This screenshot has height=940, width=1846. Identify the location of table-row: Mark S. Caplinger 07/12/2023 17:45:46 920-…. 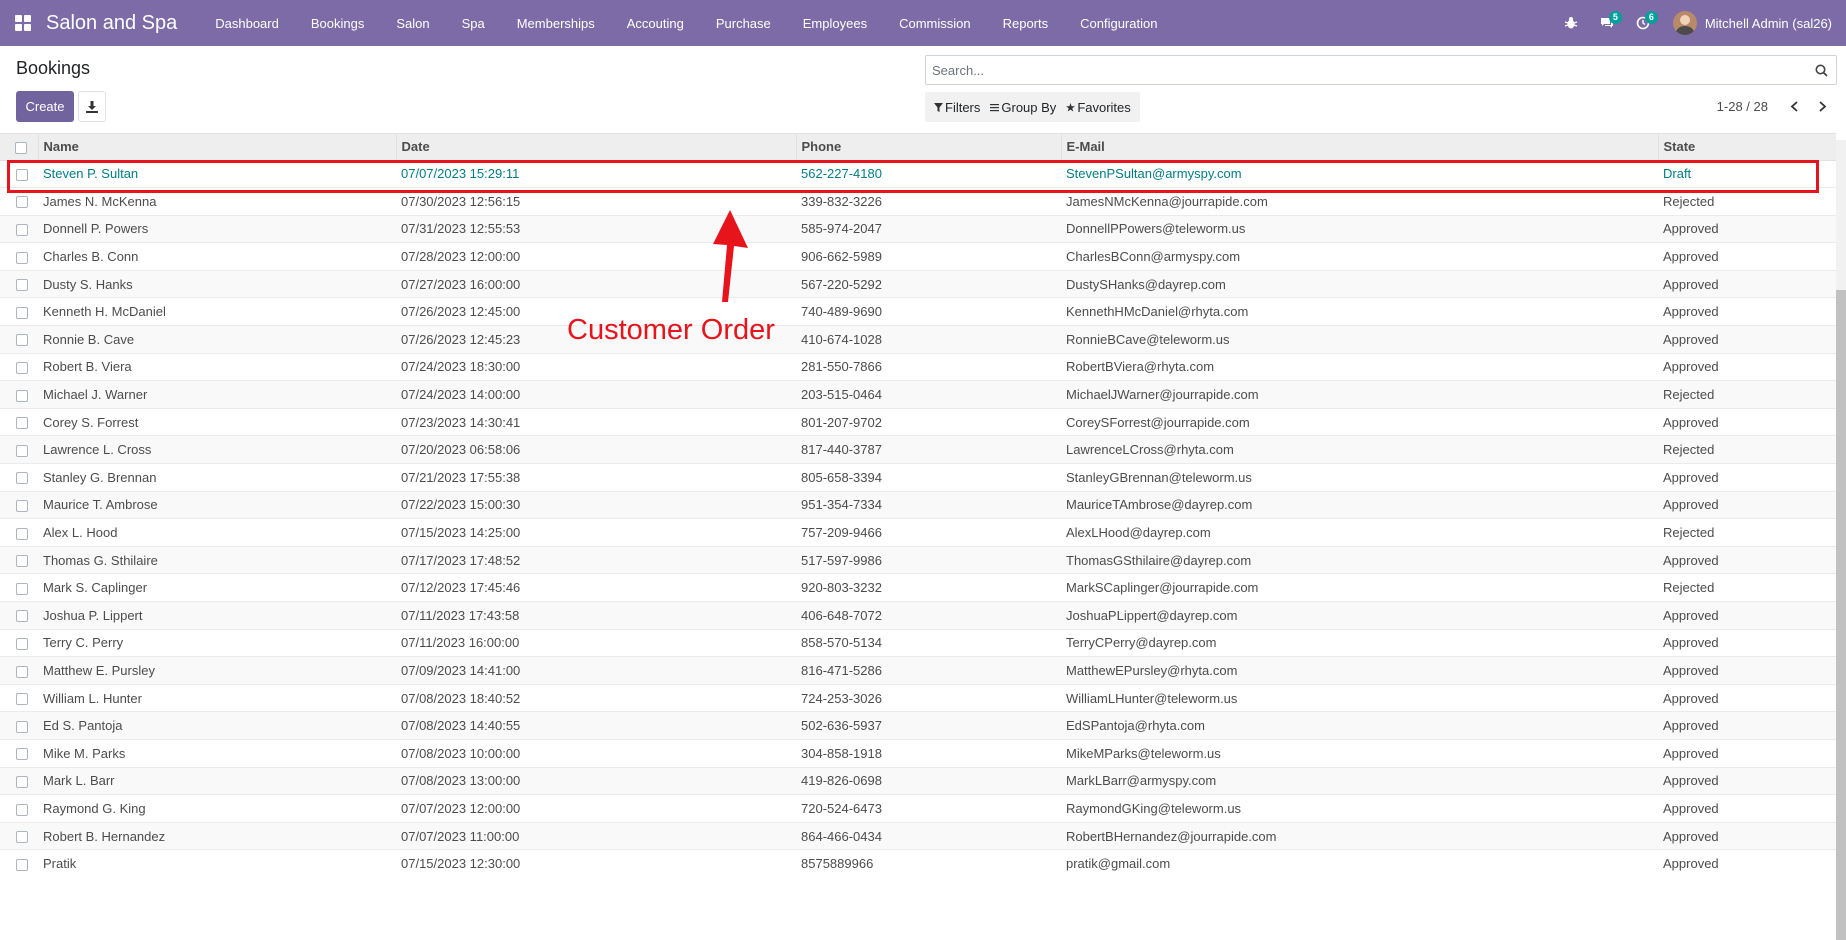
(918, 587).